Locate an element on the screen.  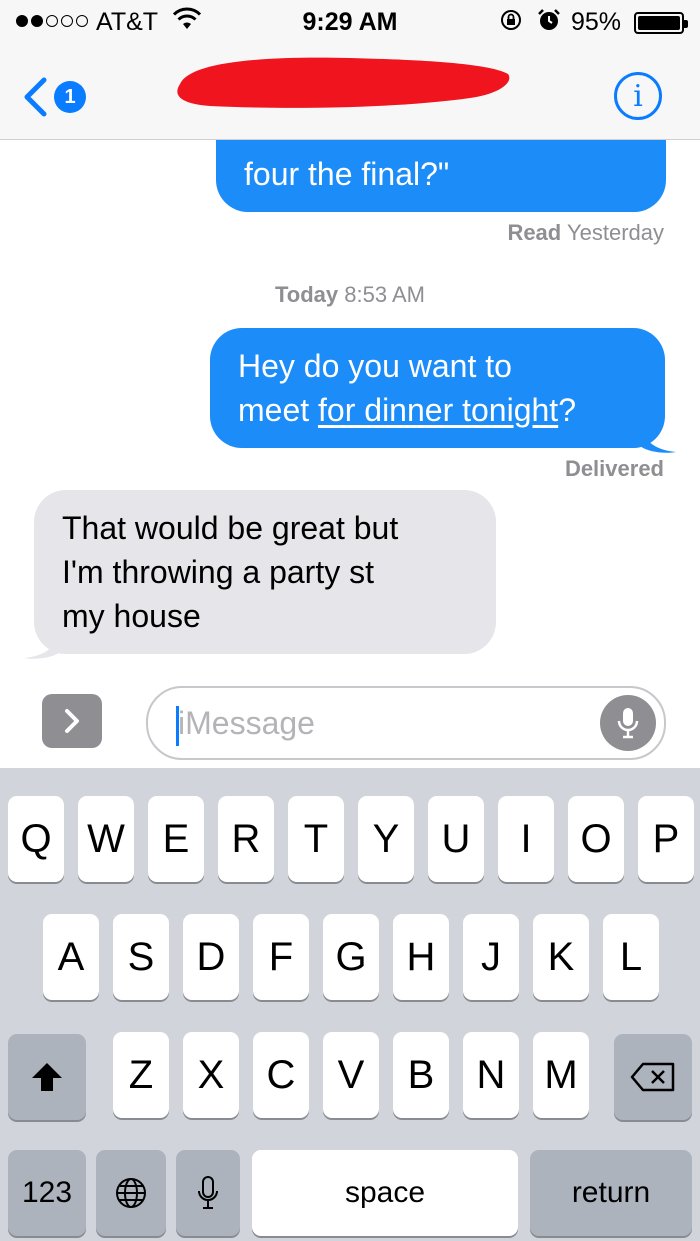
space-key: space is located at coordinates (385, 1193).